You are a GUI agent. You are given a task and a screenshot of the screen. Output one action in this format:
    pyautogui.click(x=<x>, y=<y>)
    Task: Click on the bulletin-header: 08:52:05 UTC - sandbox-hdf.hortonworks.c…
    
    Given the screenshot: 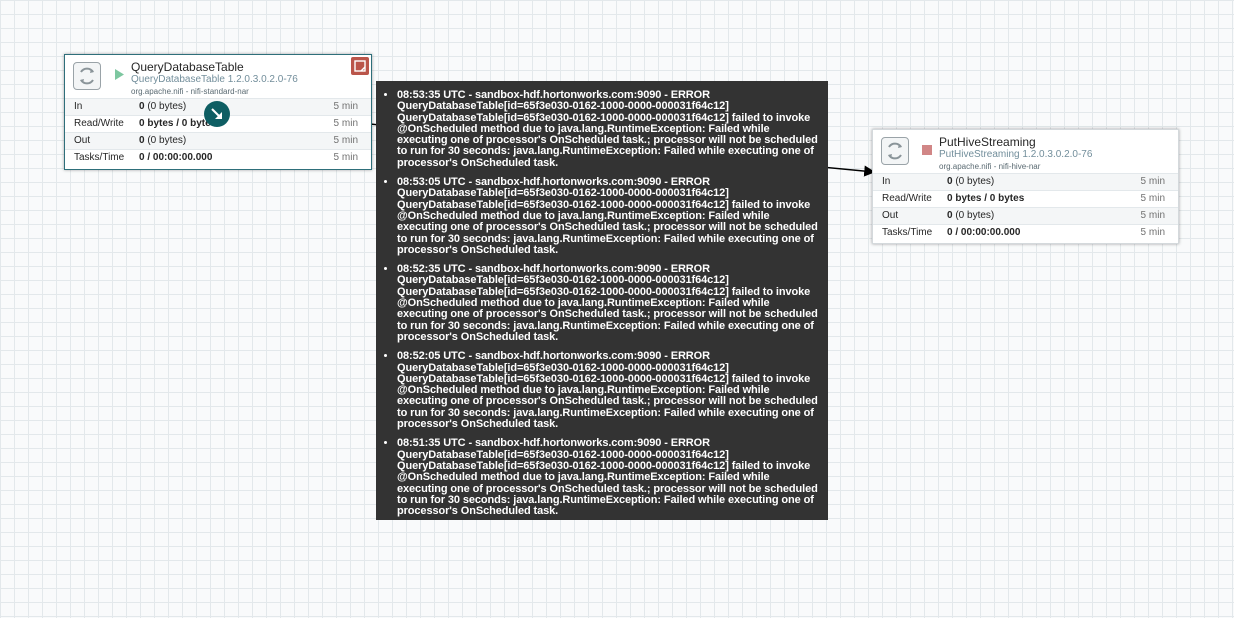 What is the action you would take?
    pyautogui.click(x=553, y=356)
    